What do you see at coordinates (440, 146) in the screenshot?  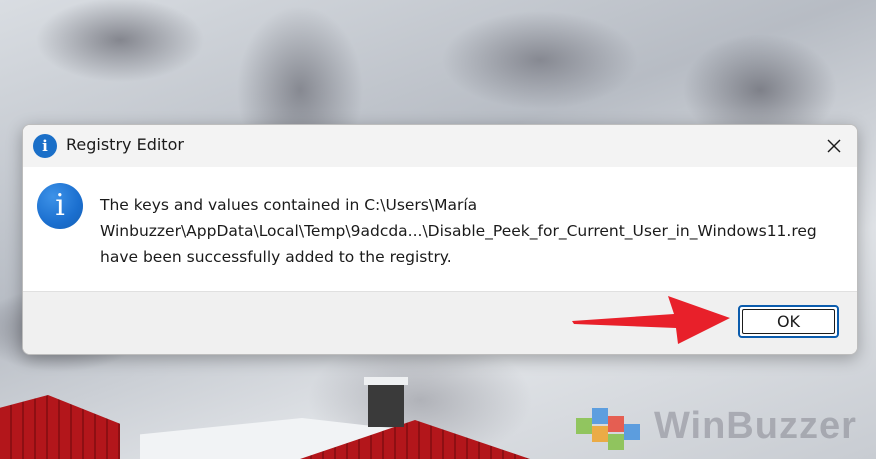 I see `dialog-titlebar: i Registry Editor` at bounding box center [440, 146].